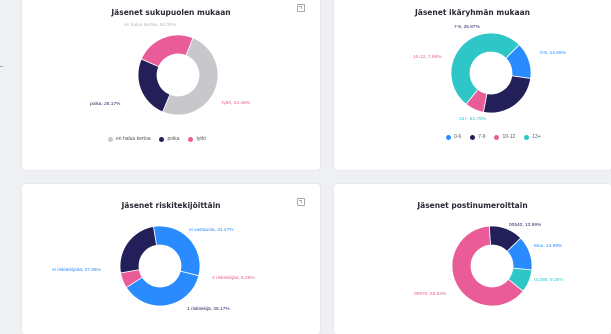 Image resolution: width=611 pixels, height=334 pixels. I want to click on legend-label: 7-9, so click(482, 137).